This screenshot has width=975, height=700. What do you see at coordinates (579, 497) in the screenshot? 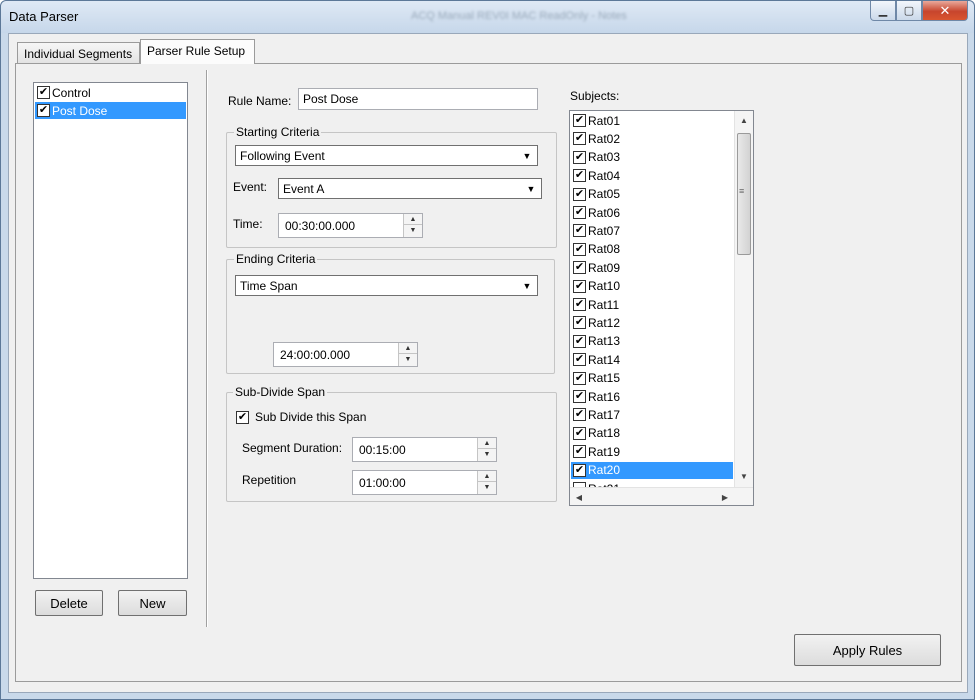
I see `scroll-left-icon: ◀` at bounding box center [579, 497].